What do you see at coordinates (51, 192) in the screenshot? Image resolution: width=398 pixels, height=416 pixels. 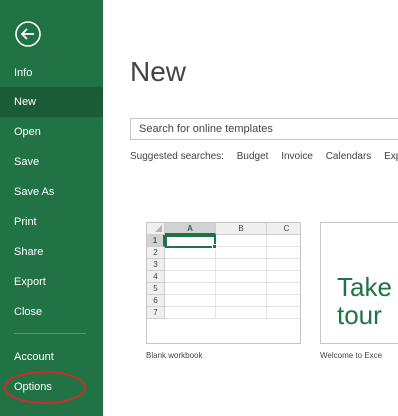 I see `sidebar-item-save-as: Save As` at bounding box center [51, 192].